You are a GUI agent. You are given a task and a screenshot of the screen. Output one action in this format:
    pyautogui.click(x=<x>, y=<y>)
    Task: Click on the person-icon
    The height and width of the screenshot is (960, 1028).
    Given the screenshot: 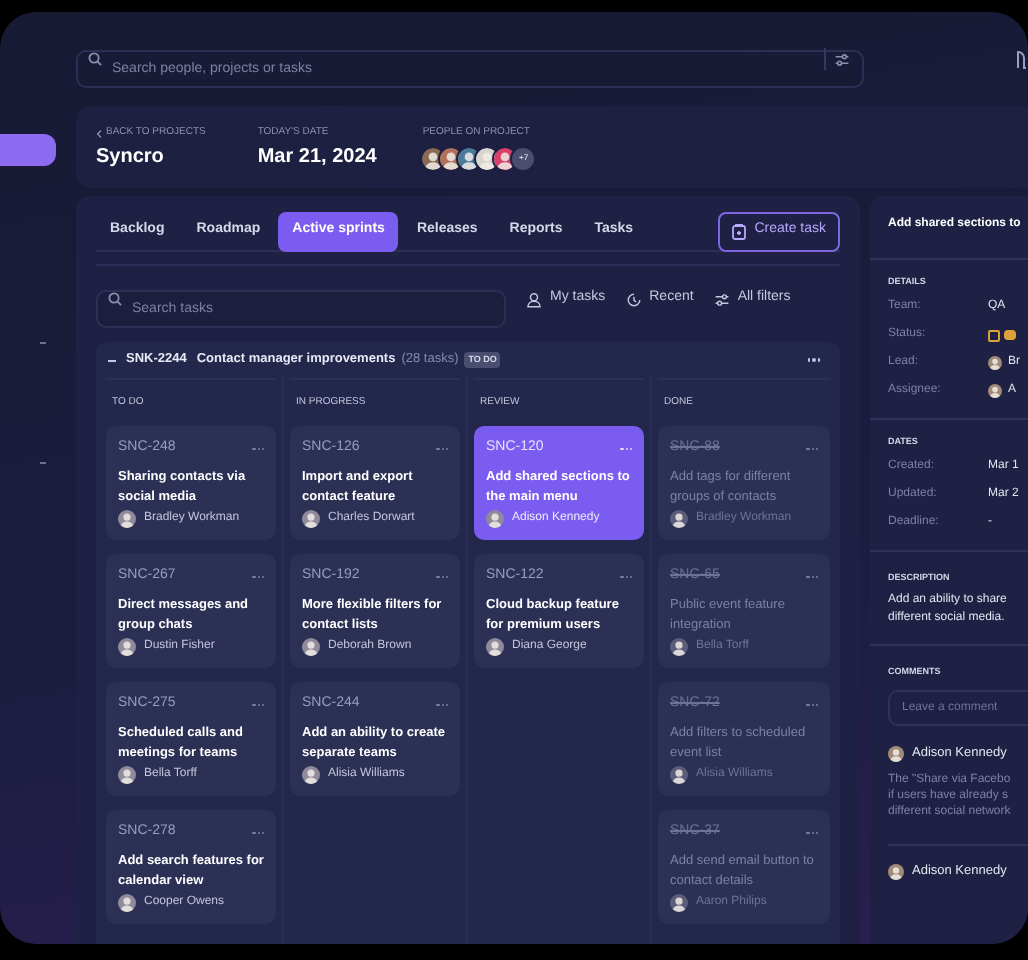 What is the action you would take?
    pyautogui.click(x=534, y=299)
    